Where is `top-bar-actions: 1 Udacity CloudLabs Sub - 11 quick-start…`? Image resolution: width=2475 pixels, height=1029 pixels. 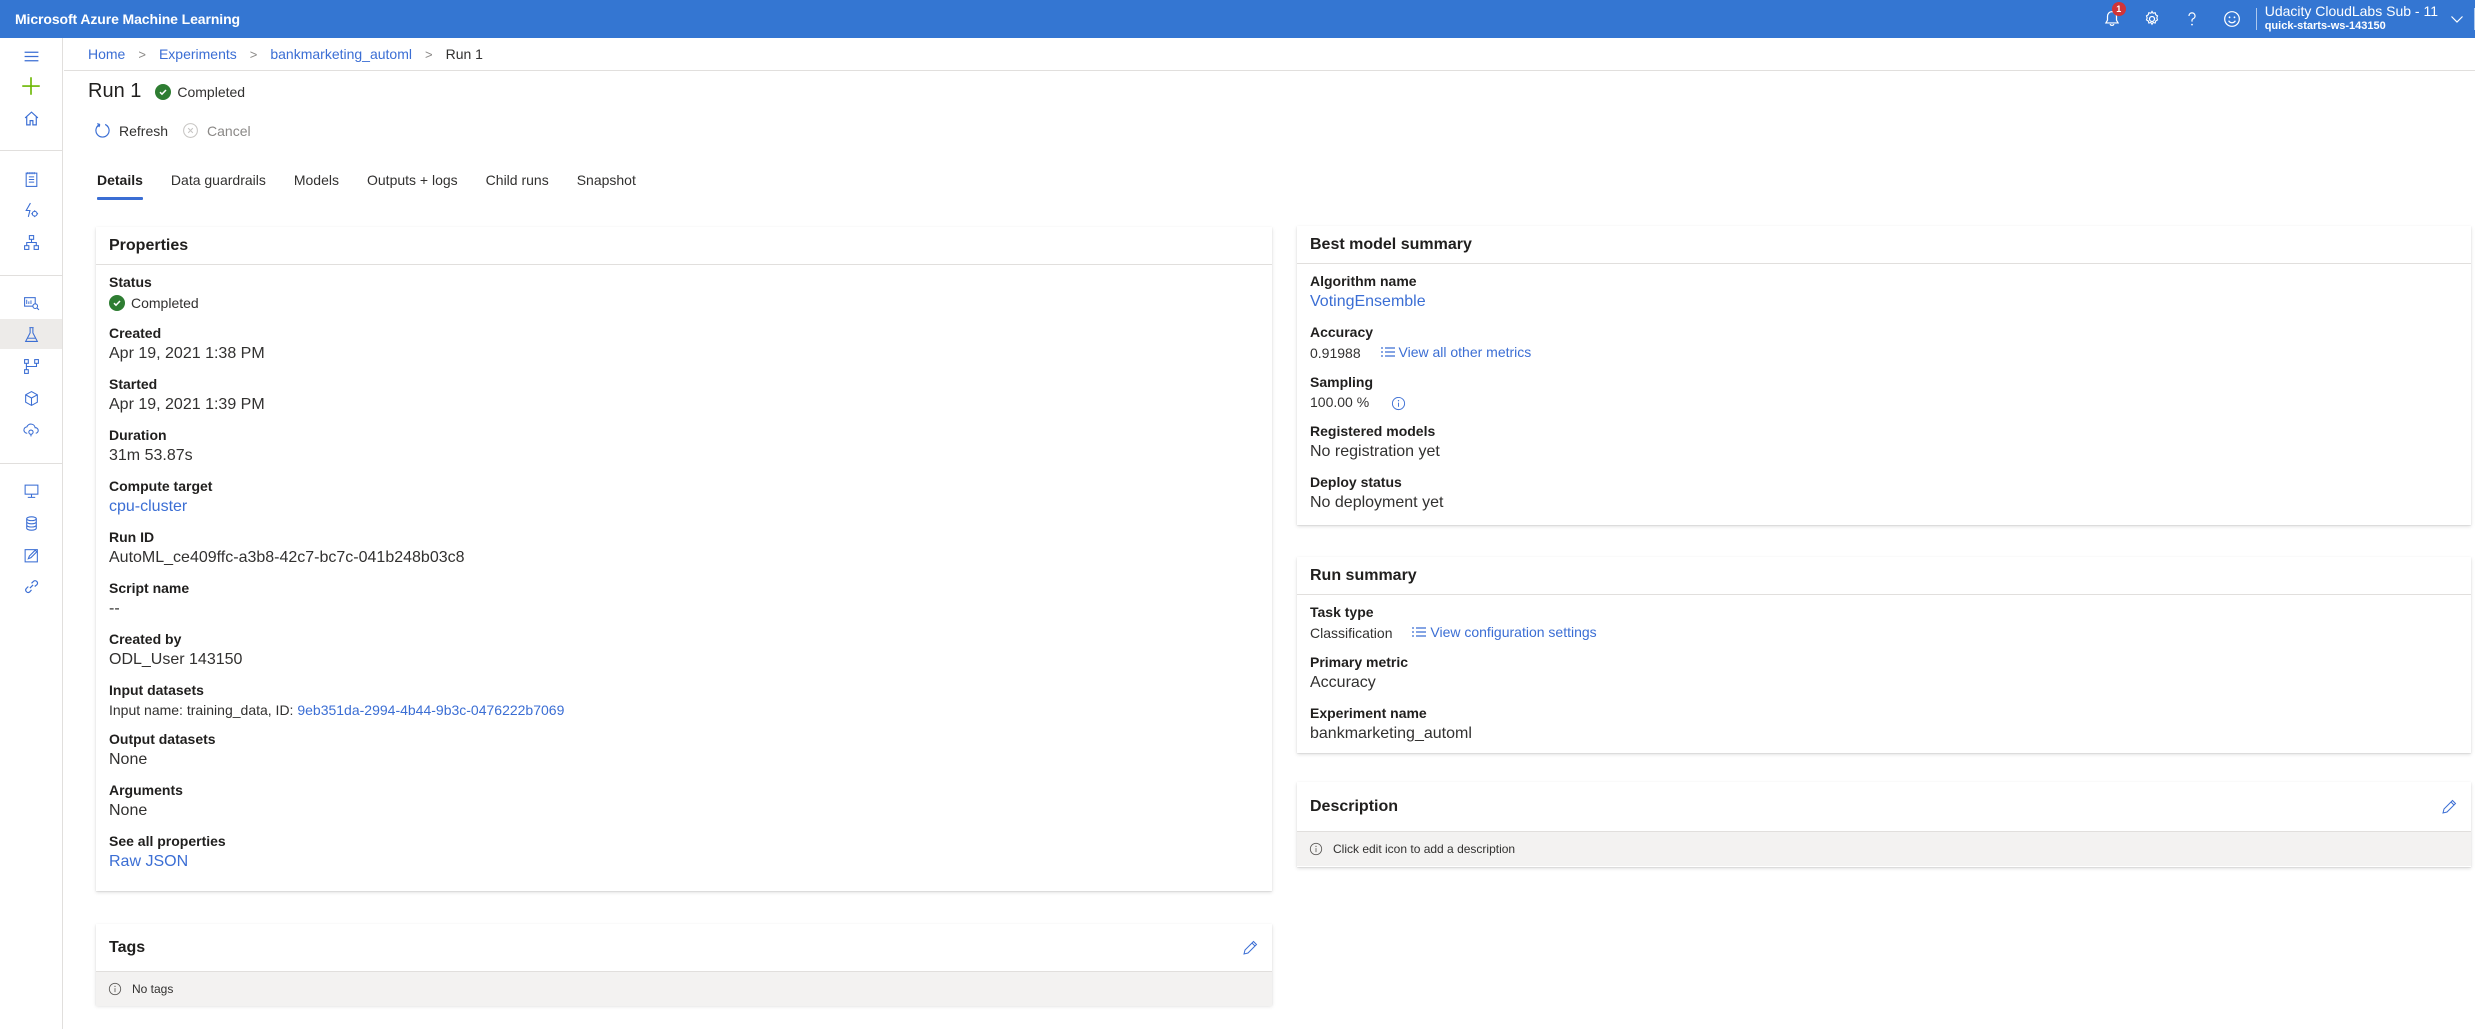
top-bar-actions: 1 Udacity CloudLabs Sub - 11 quick-start… is located at coordinates (2283, 19).